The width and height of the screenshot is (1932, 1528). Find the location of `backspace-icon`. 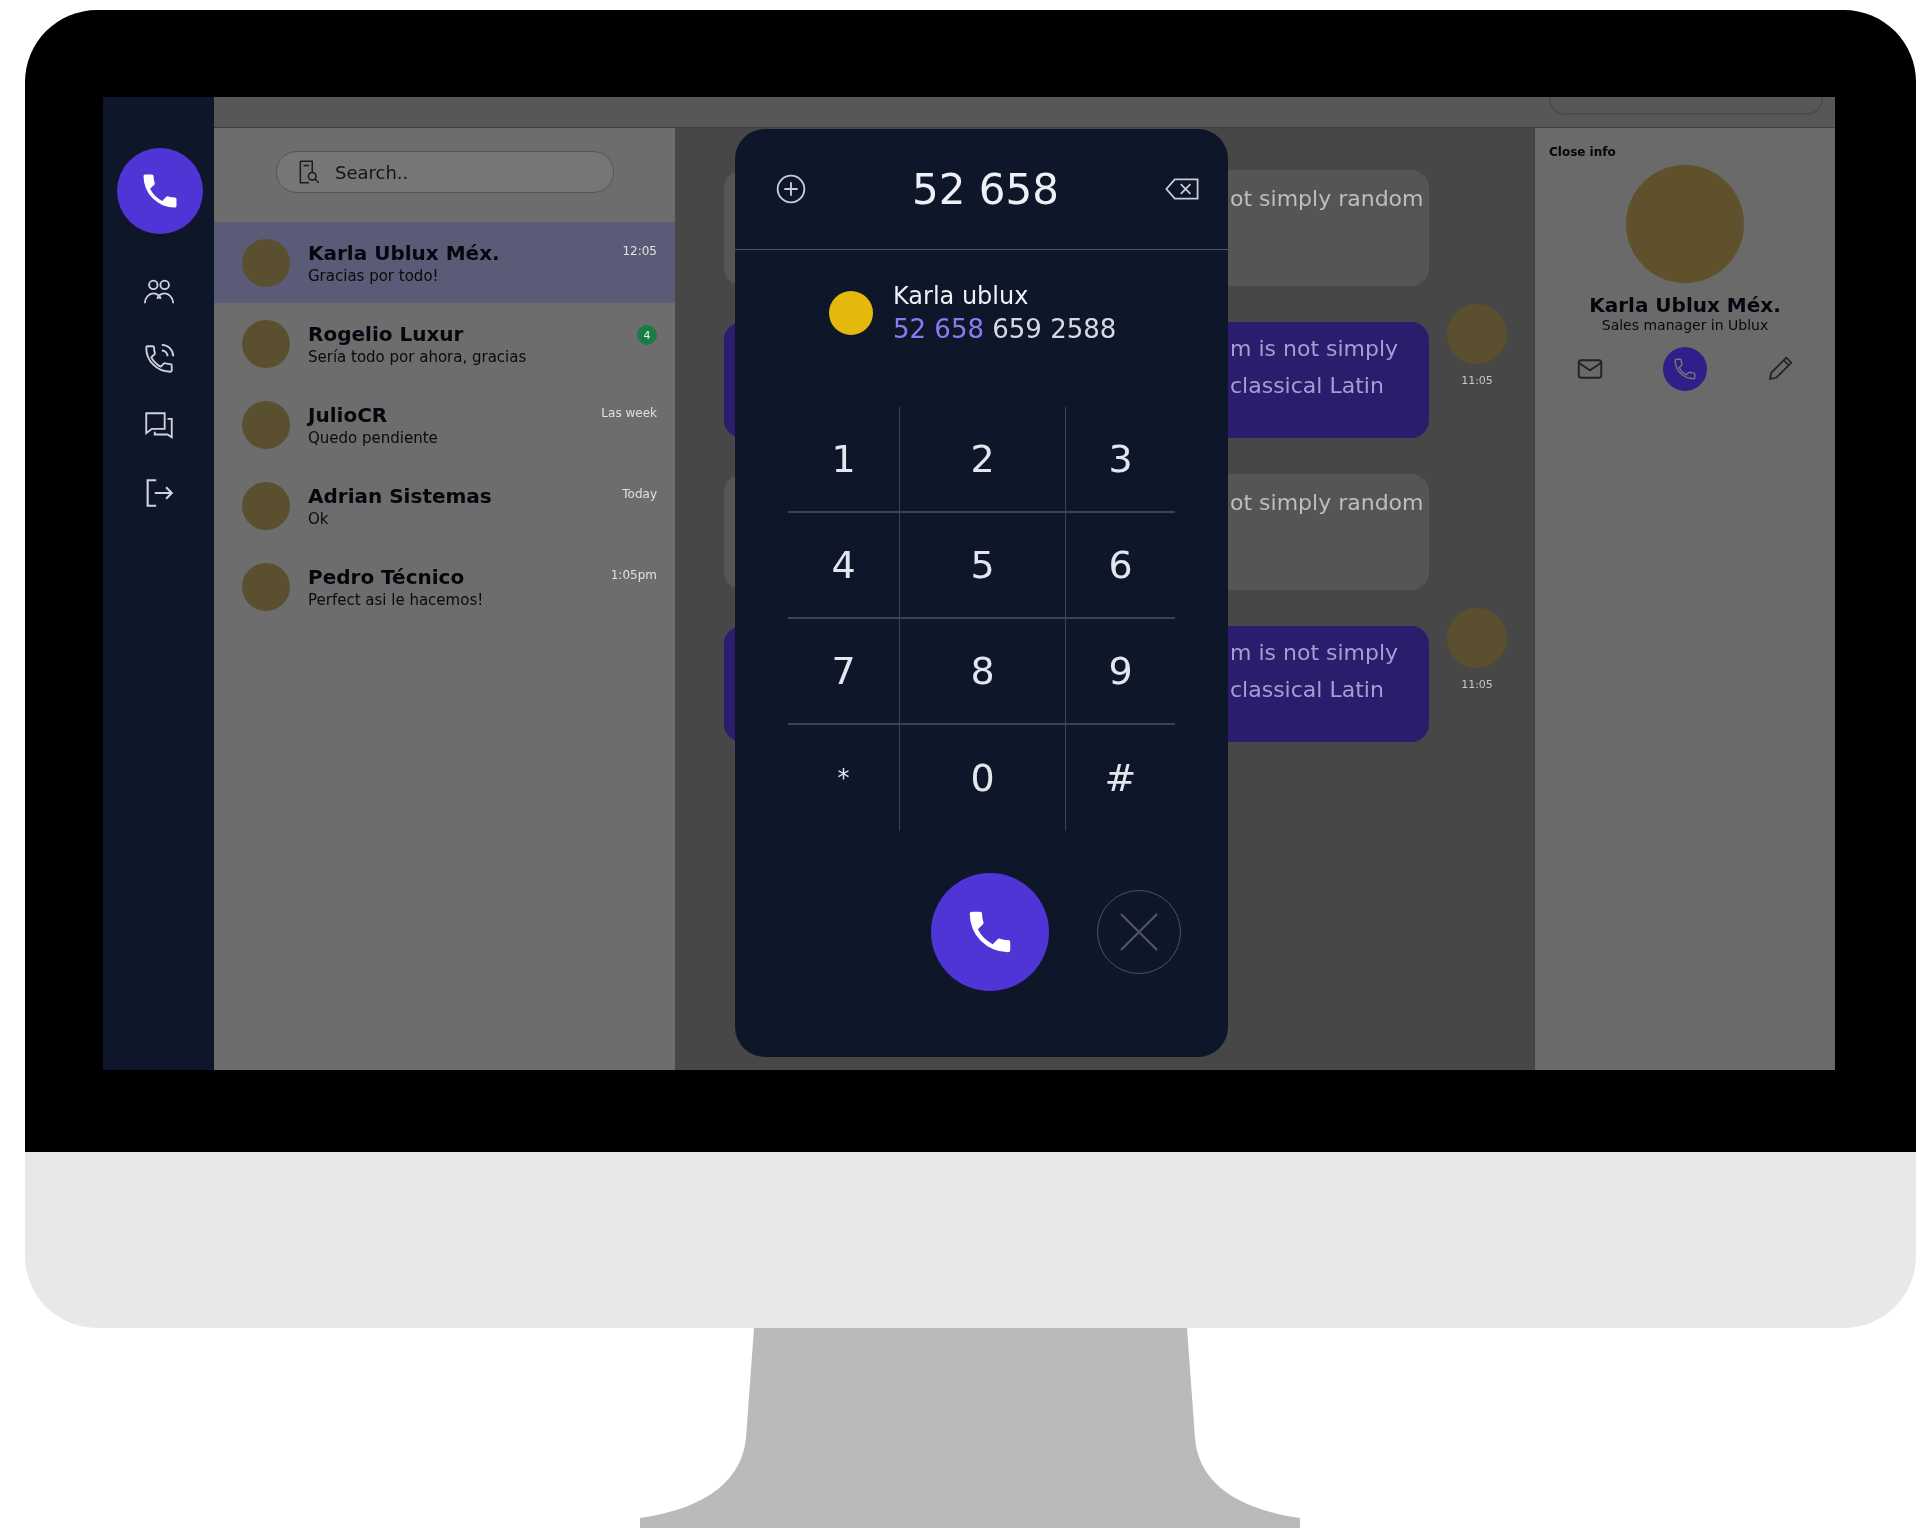

backspace-icon is located at coordinates (1182, 189).